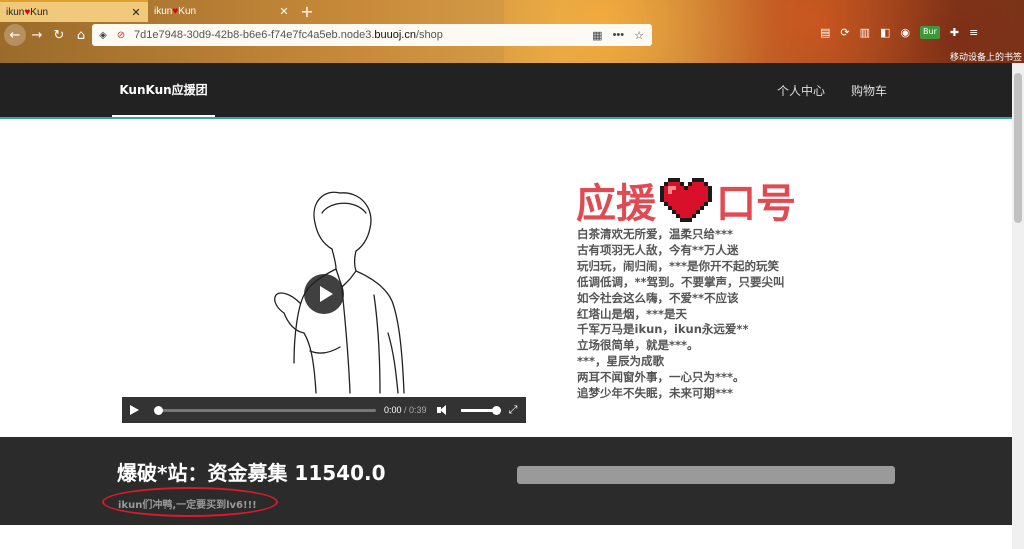 This screenshot has height=549, width=1024. What do you see at coordinates (905, 32) in the screenshot?
I see `account-icon: ◉` at bounding box center [905, 32].